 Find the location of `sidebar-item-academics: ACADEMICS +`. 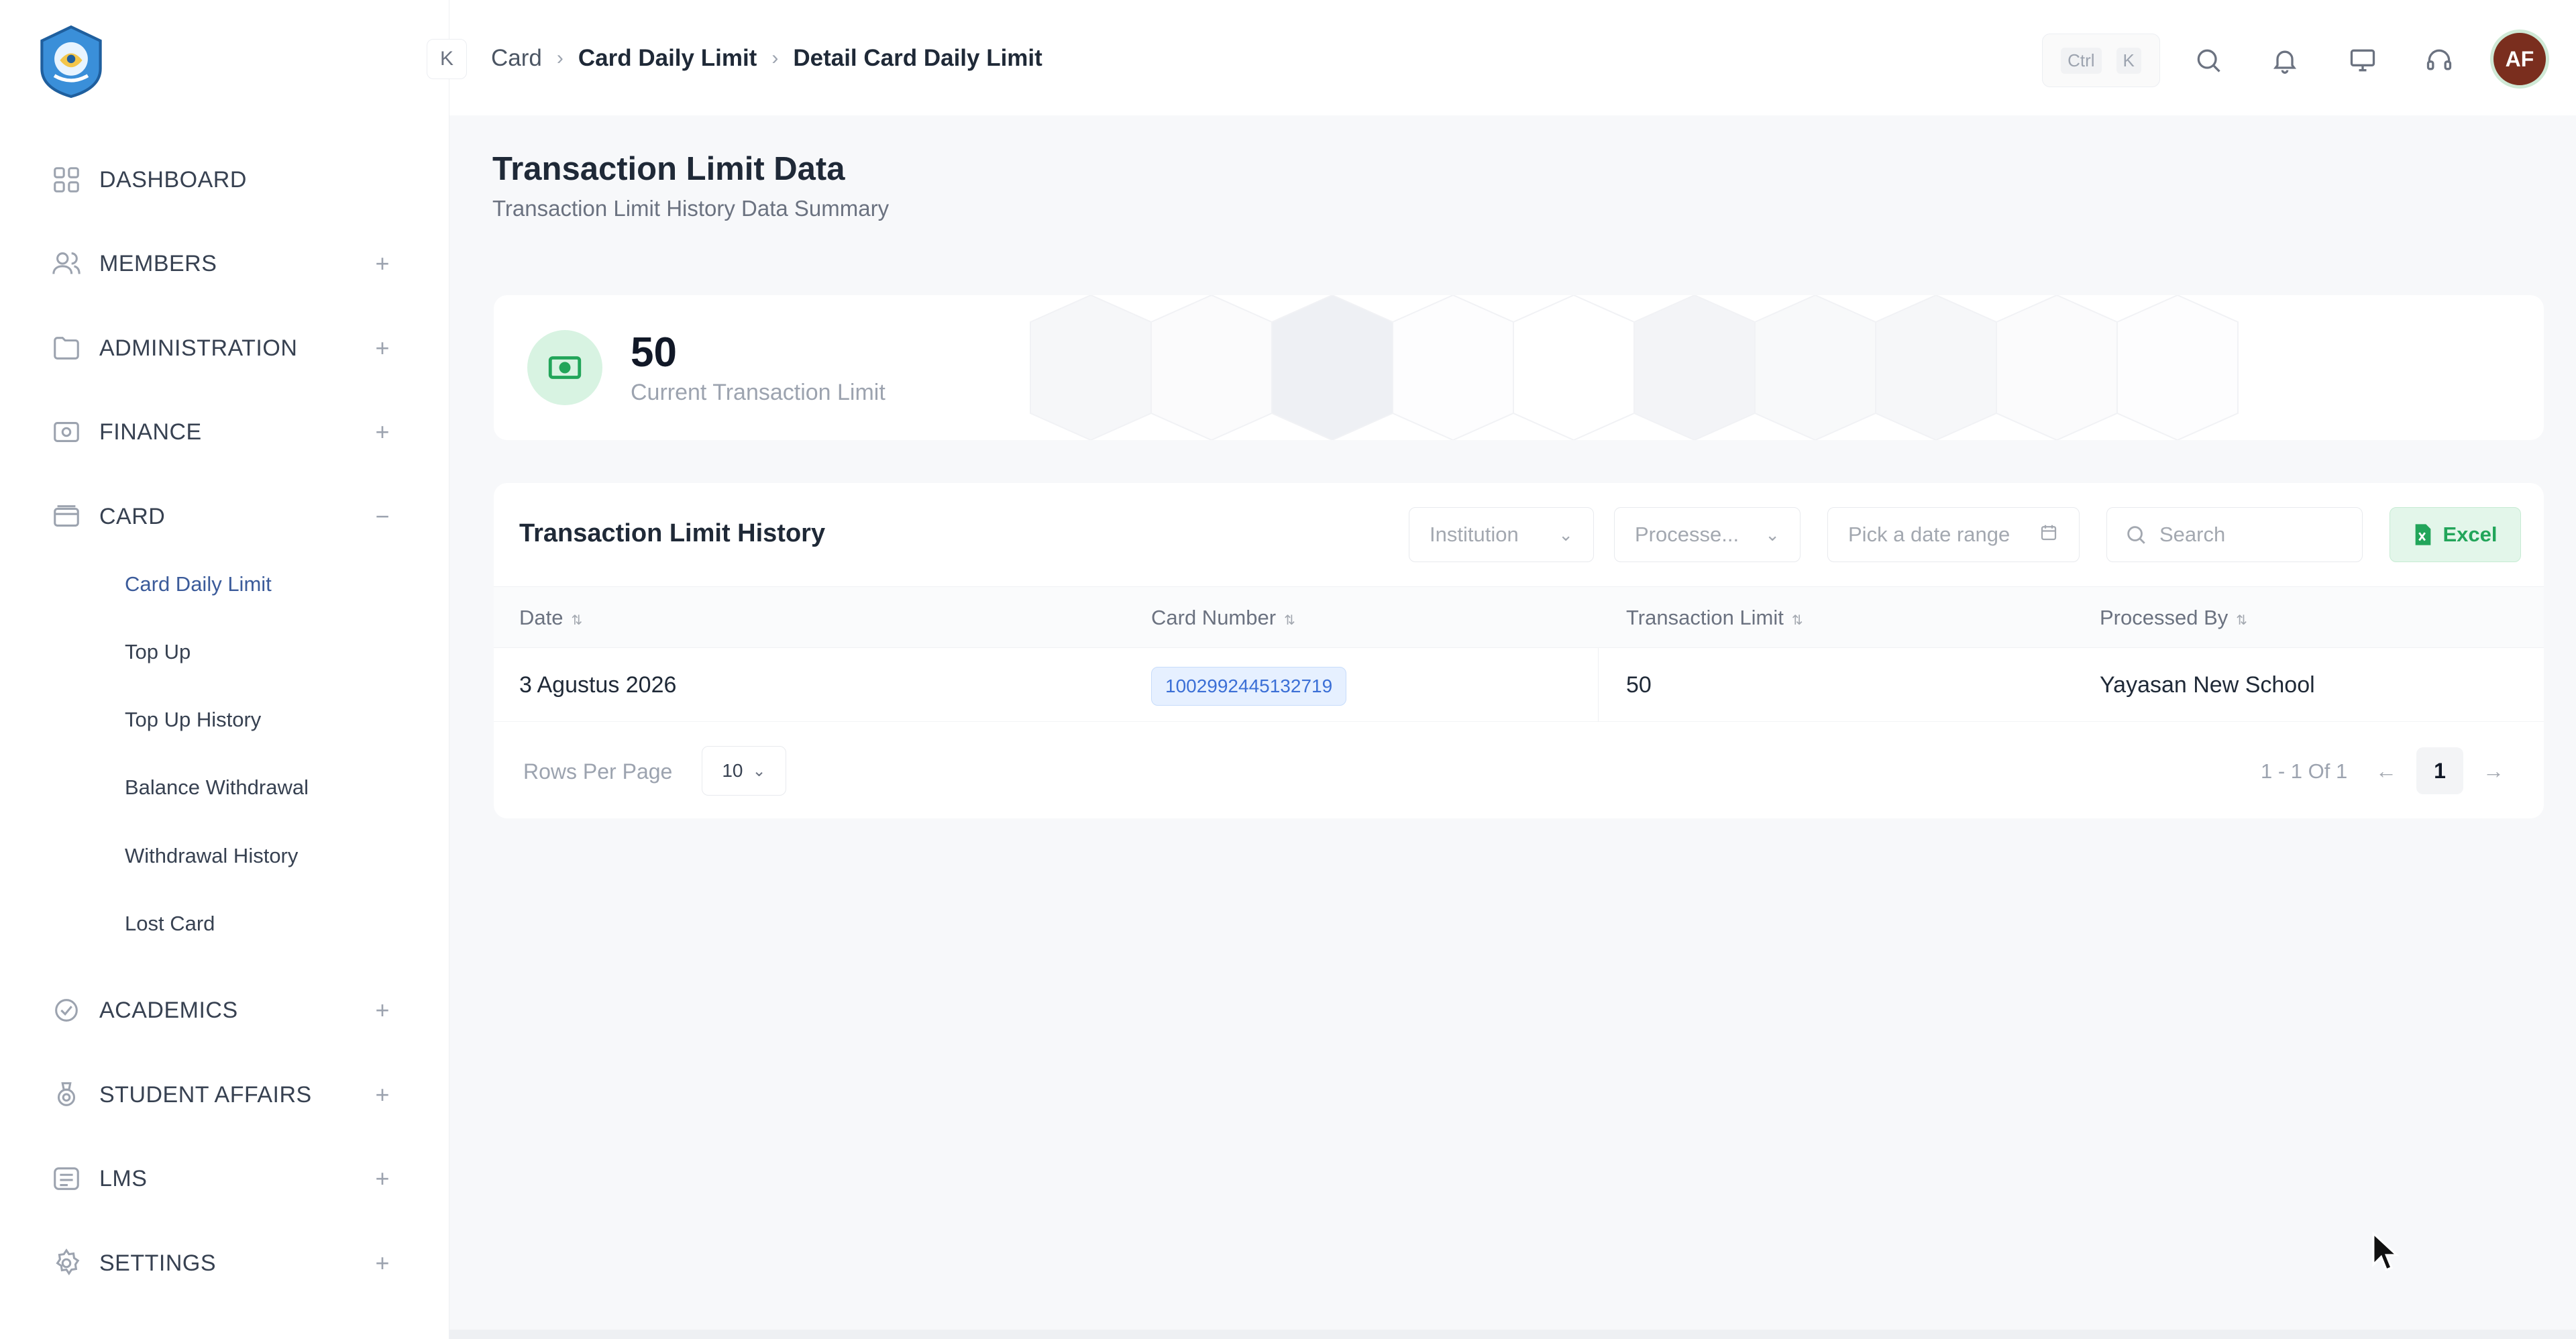

sidebar-item-academics: ACADEMICS + is located at coordinates (222, 1010).